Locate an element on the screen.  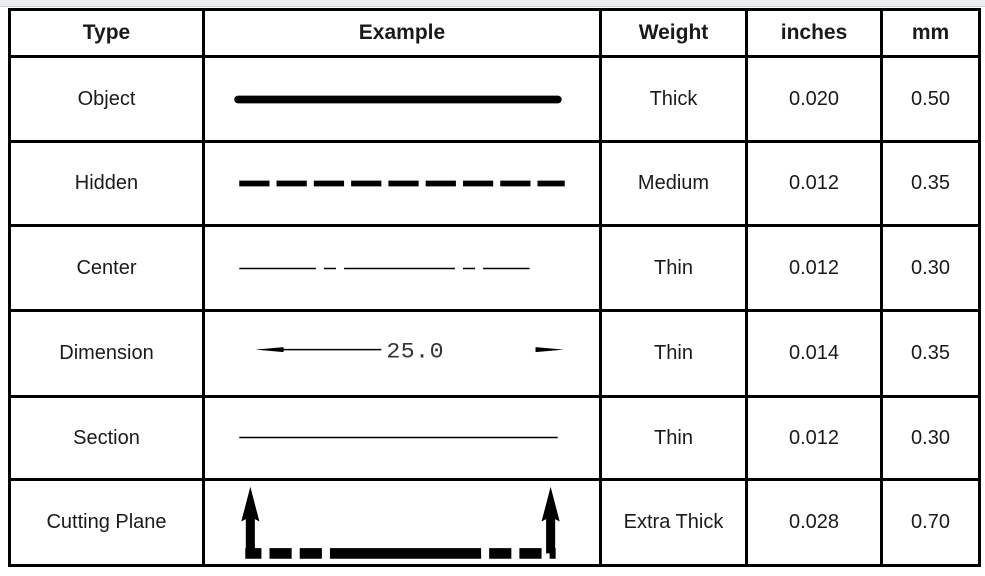
cell-type: Cutting Plane is located at coordinates (106, 522).